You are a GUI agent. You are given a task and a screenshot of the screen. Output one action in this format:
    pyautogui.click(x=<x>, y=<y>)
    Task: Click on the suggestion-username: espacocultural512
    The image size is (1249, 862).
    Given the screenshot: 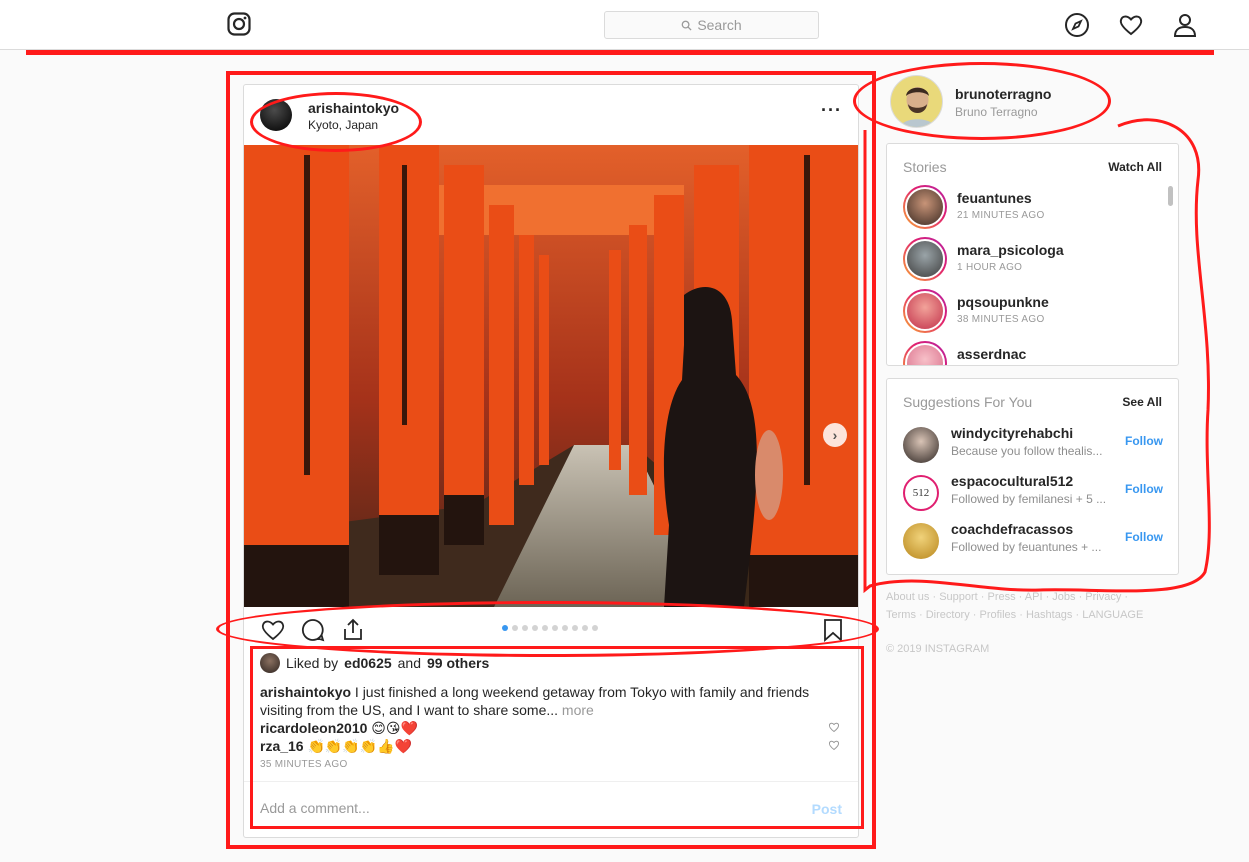 What is the action you would take?
    pyautogui.click(x=1012, y=481)
    